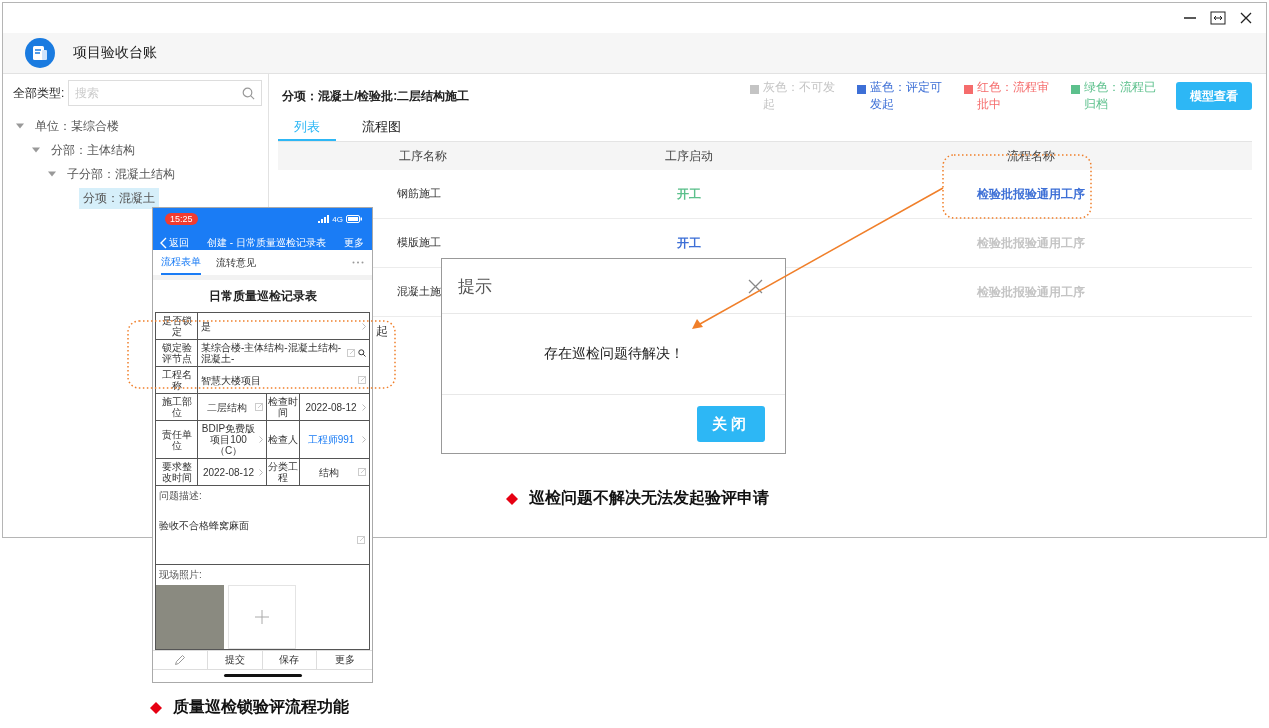 The image size is (1269, 728). Describe the element at coordinates (177, 472) in the screenshot. I see `field-label: 要求整改时间` at that location.